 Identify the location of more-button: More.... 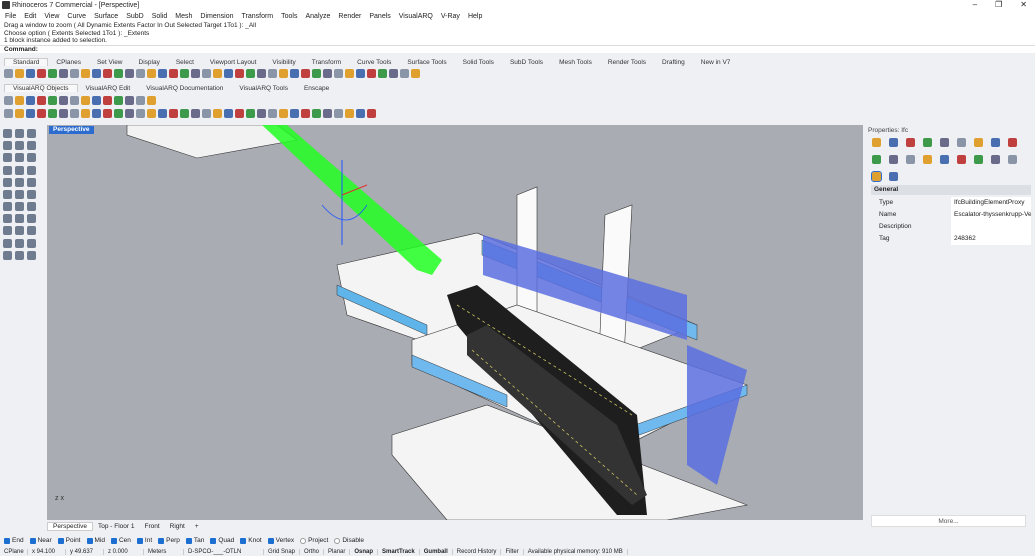
(948, 521).